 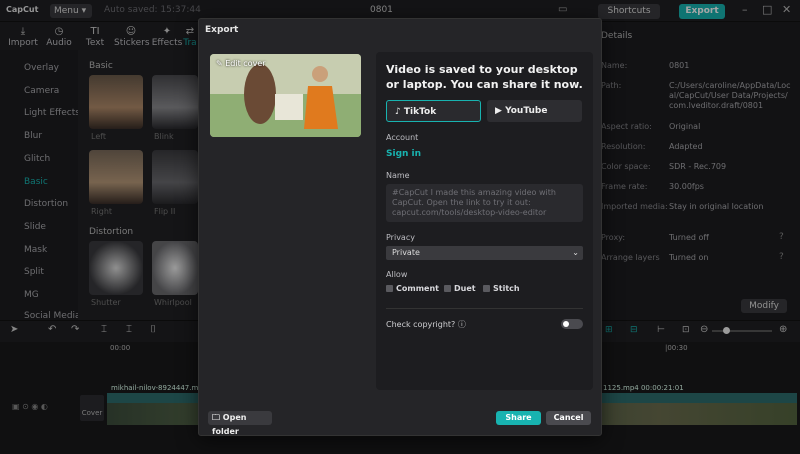 I want to click on tiktok-icon: ♪, so click(x=398, y=112).